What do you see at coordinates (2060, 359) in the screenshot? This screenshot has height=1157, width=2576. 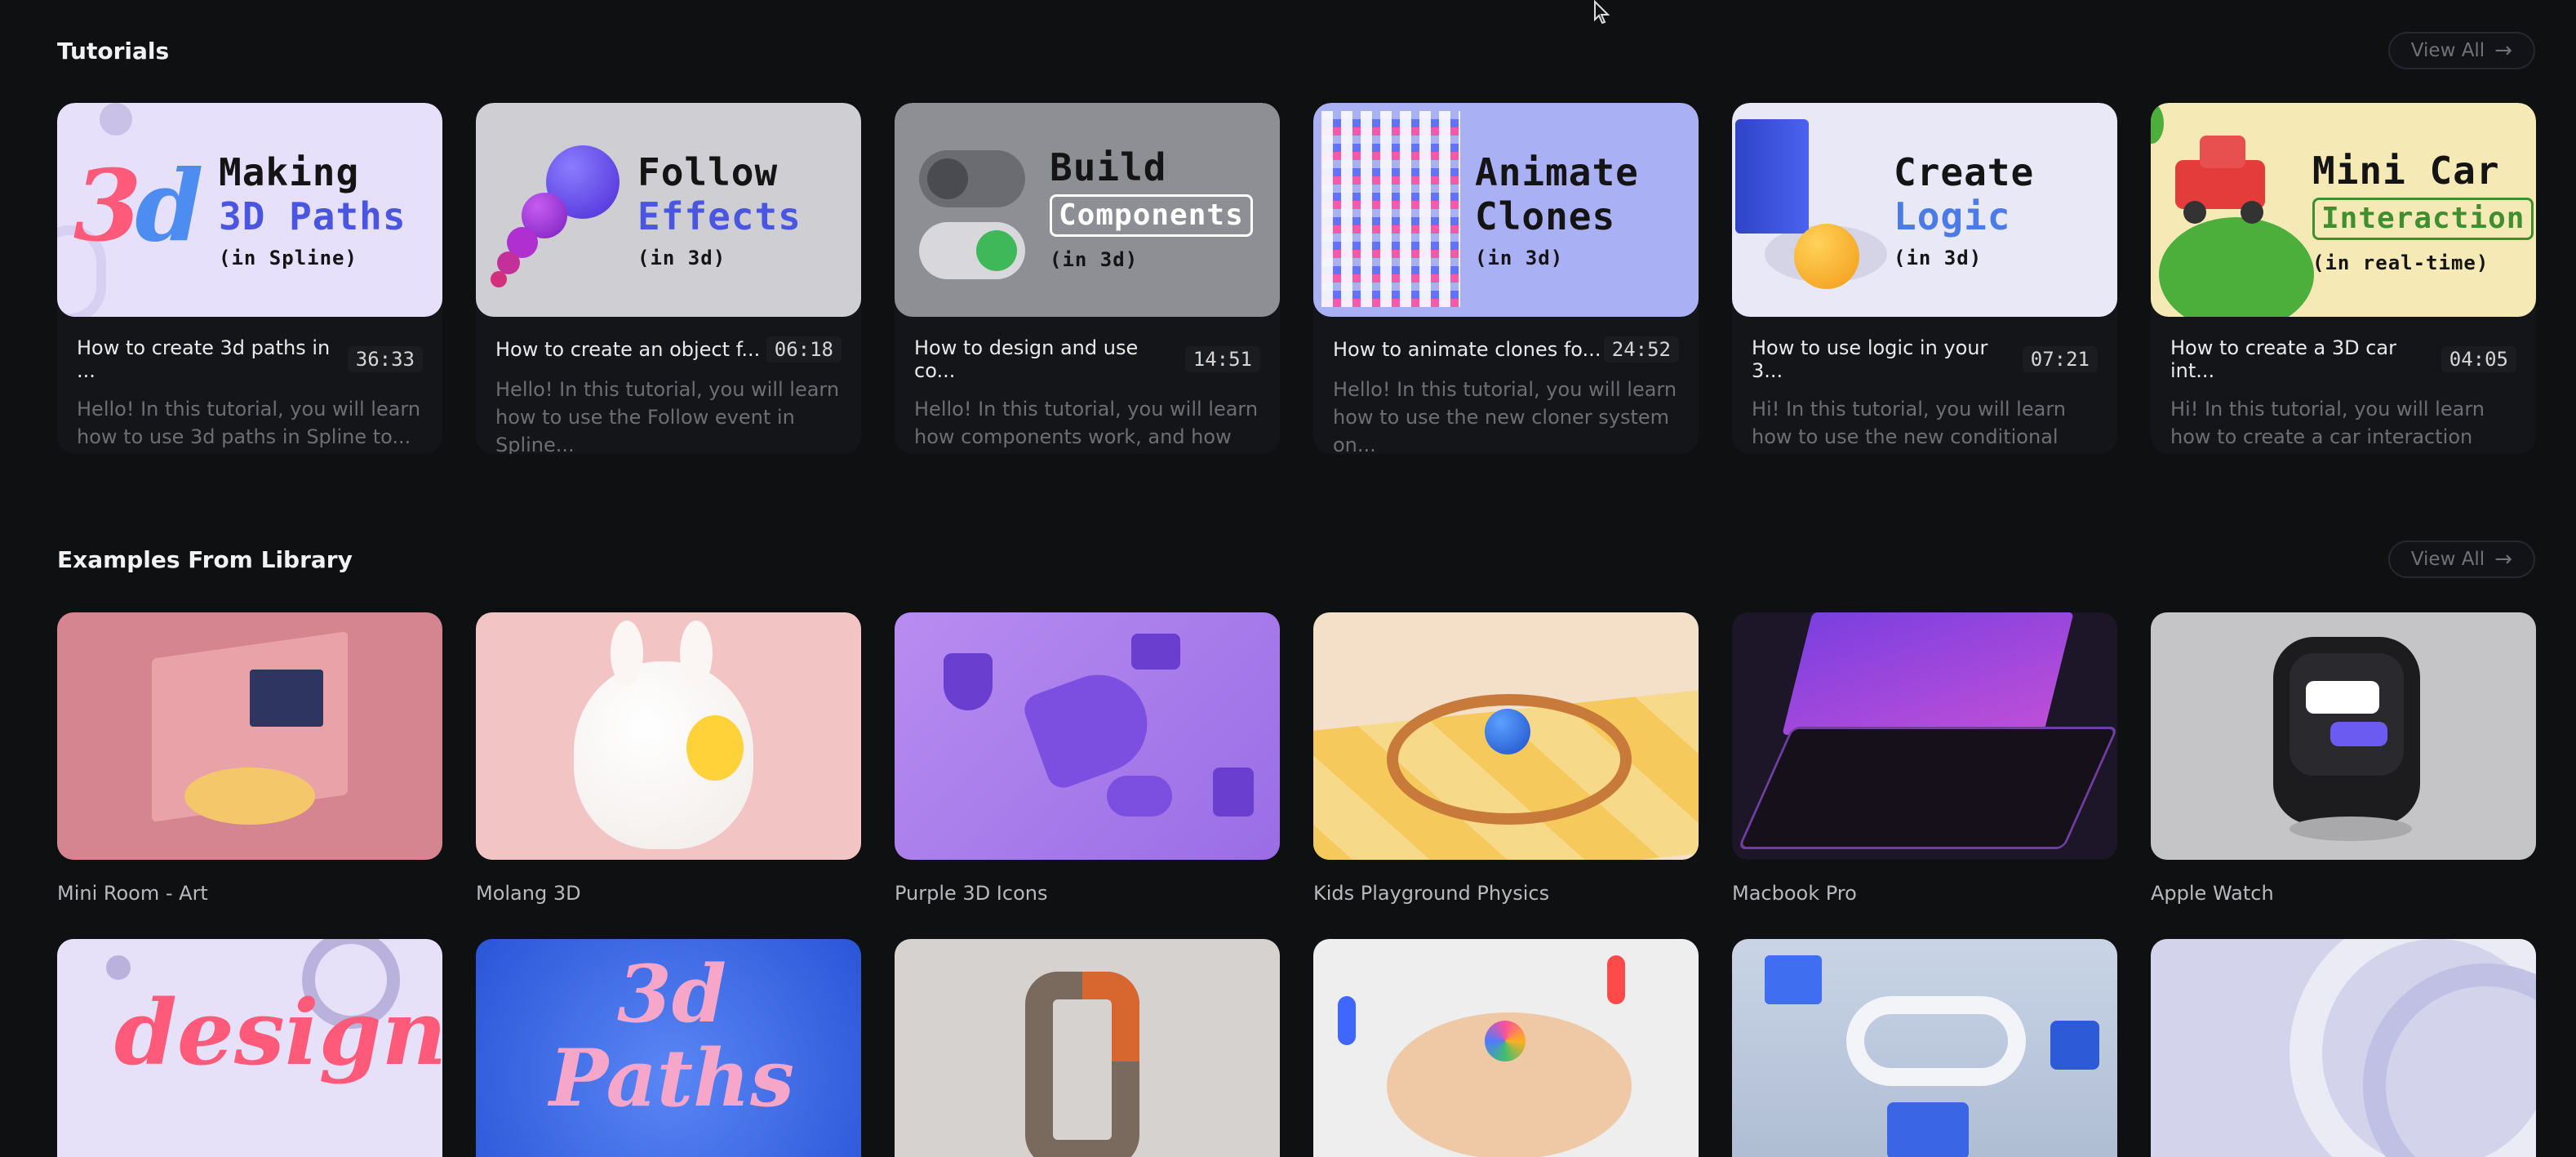 I see `tutorial-duration: 07:21` at bounding box center [2060, 359].